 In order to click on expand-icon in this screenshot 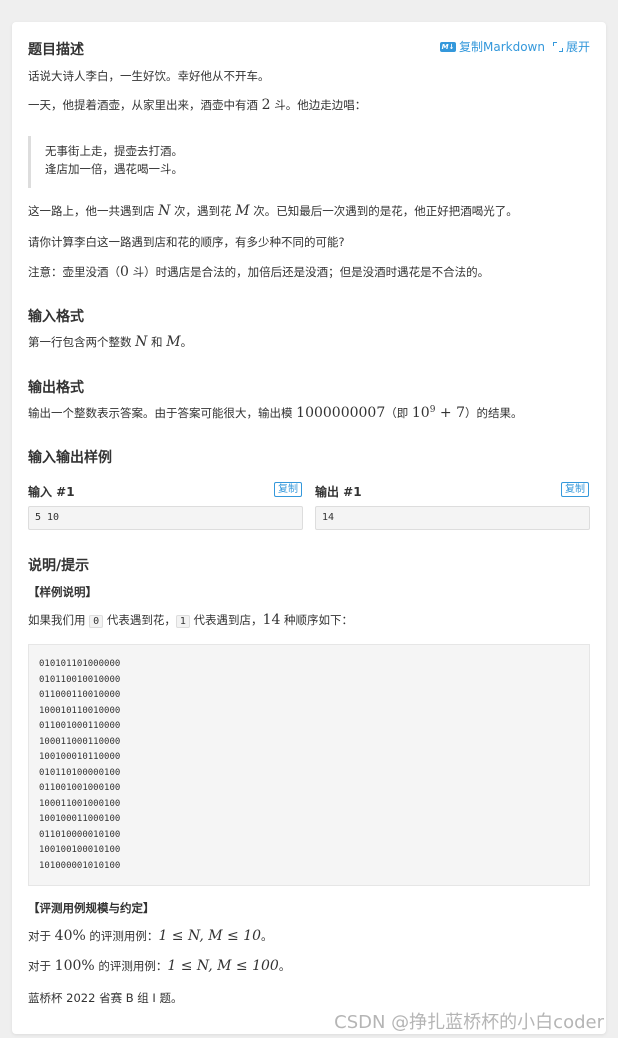, I will do `click(557, 46)`.